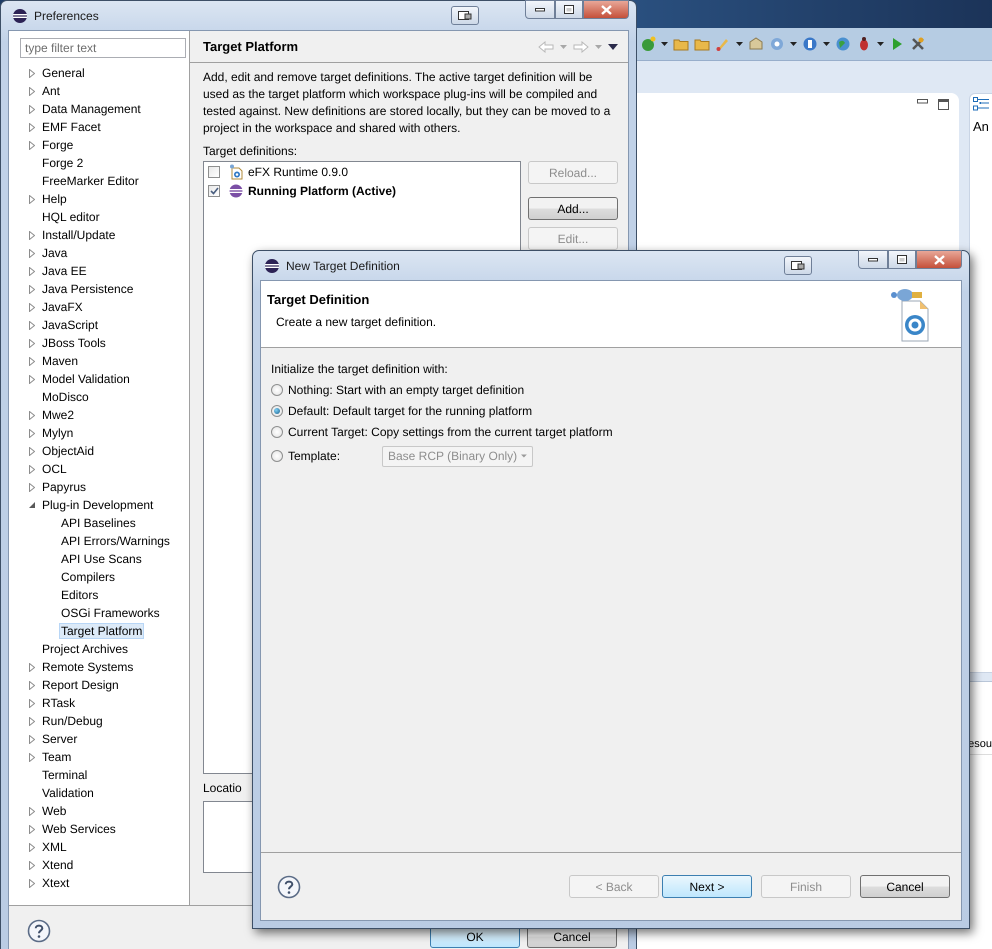 The height and width of the screenshot is (949, 992). Describe the element at coordinates (74, 343) in the screenshot. I see `tree-item: JBoss Tools` at that location.